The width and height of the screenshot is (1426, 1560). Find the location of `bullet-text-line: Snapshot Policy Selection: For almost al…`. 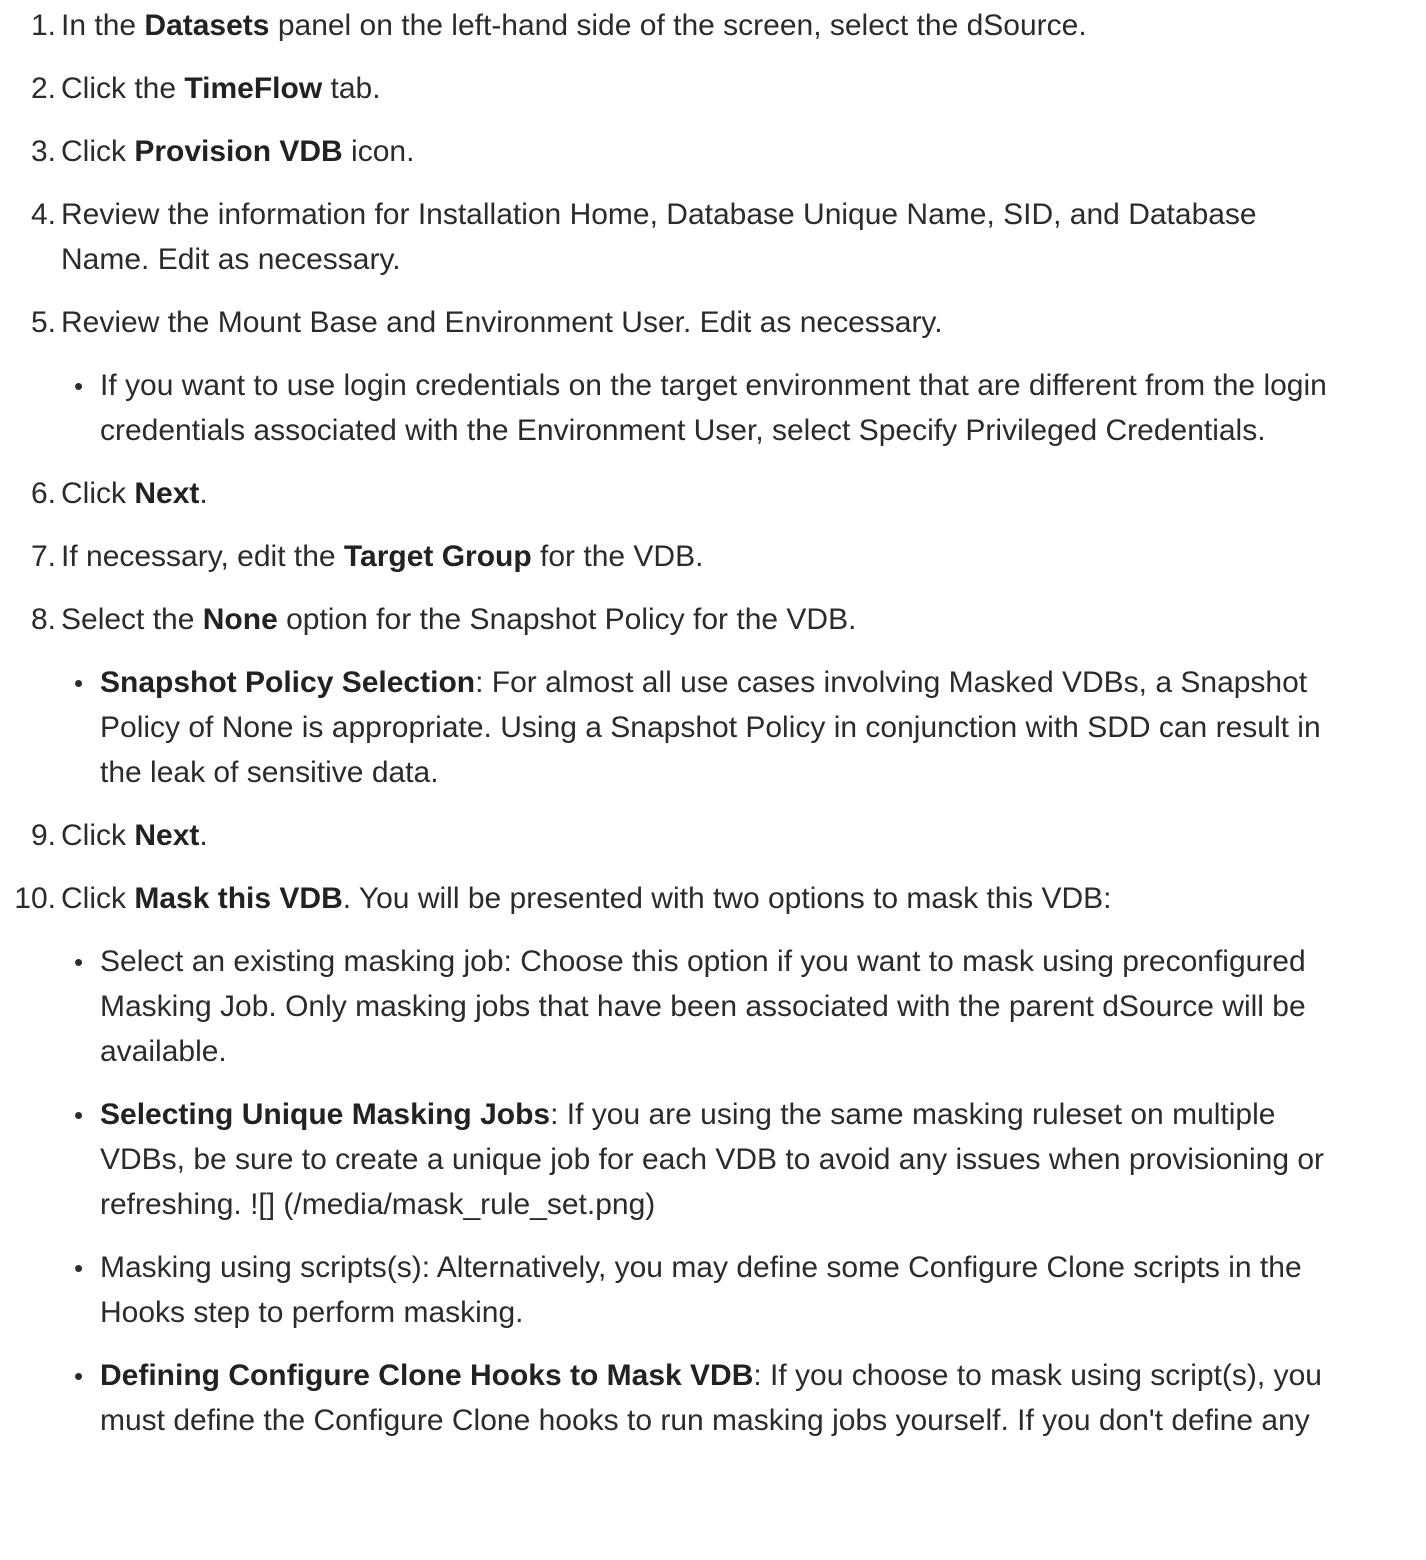

bullet-text-line: Snapshot Policy Selection: For almost al… is located at coordinates (703, 683).